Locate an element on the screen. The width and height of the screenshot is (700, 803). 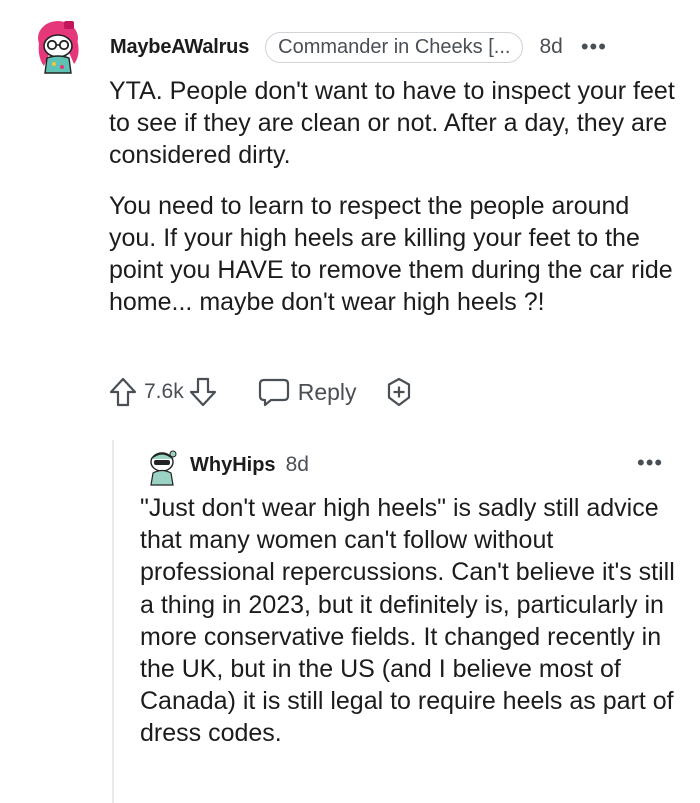
comment-age: 8d is located at coordinates (551, 46).